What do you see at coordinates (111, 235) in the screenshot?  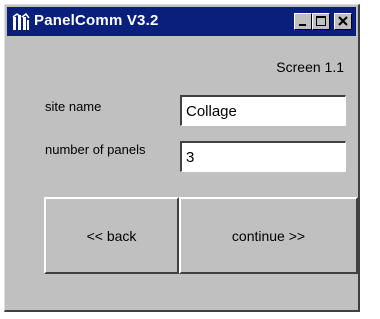 I see `back-button: << back` at bounding box center [111, 235].